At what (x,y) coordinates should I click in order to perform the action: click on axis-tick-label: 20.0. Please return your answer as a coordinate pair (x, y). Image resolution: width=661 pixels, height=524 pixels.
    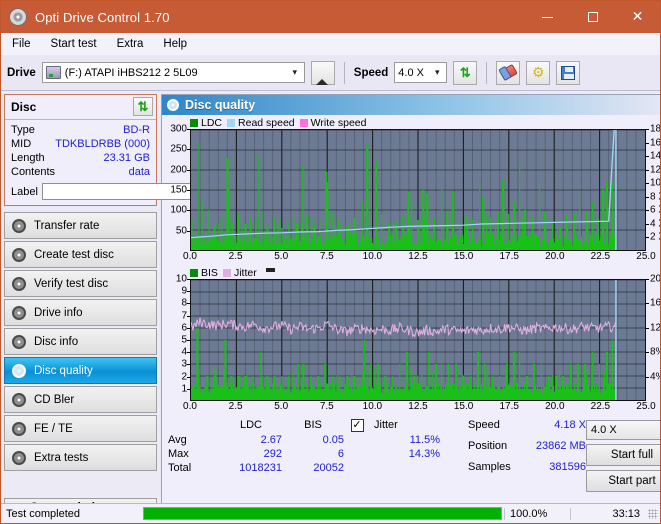
    Looking at the image, I should click on (555, 256).